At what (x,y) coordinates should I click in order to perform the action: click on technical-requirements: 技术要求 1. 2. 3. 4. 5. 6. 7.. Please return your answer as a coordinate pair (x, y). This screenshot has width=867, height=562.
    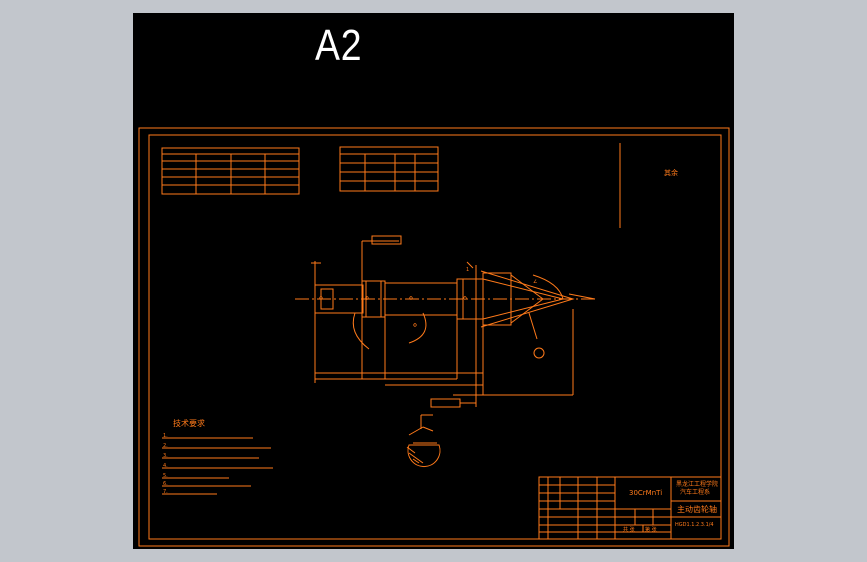
    Looking at the image, I should click on (217, 456).